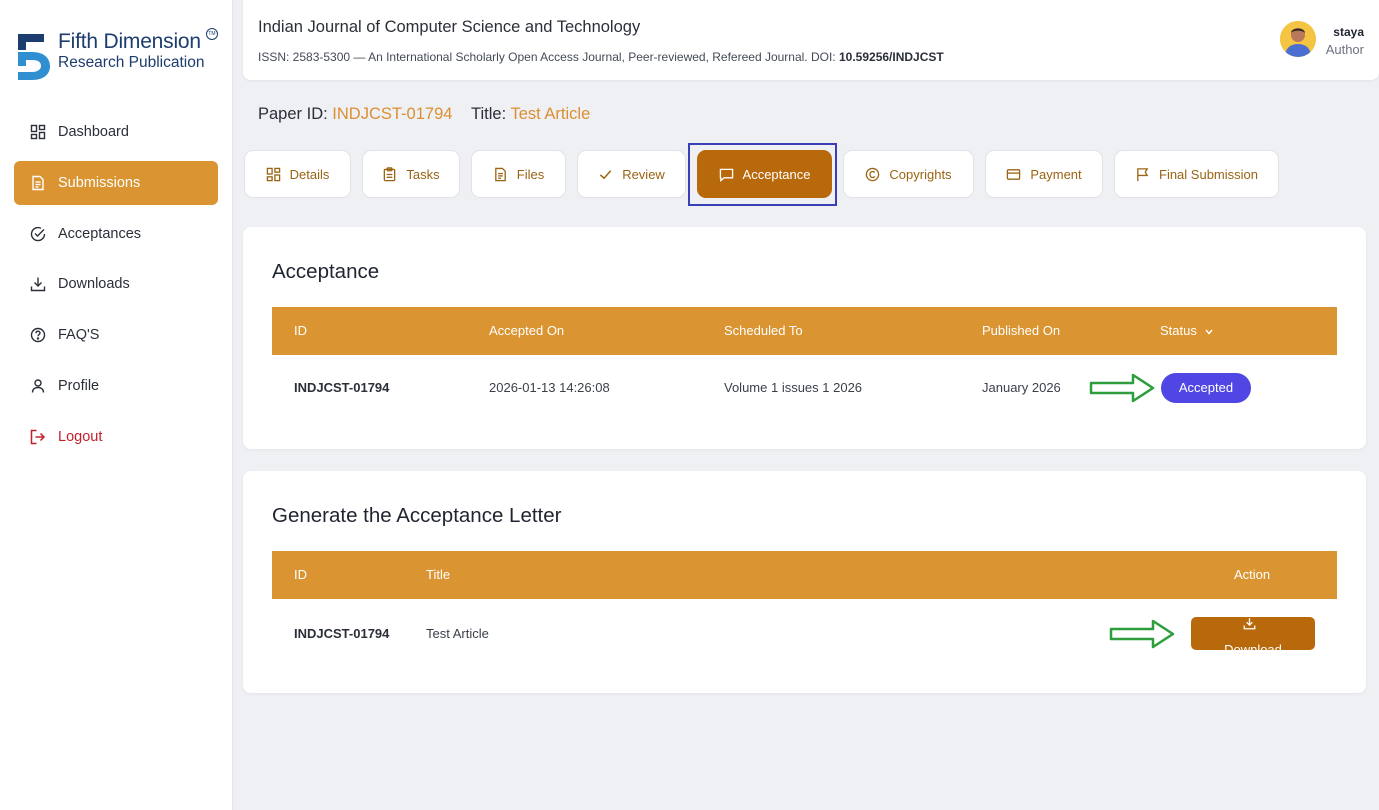  I want to click on help-circle-icon, so click(38, 335).